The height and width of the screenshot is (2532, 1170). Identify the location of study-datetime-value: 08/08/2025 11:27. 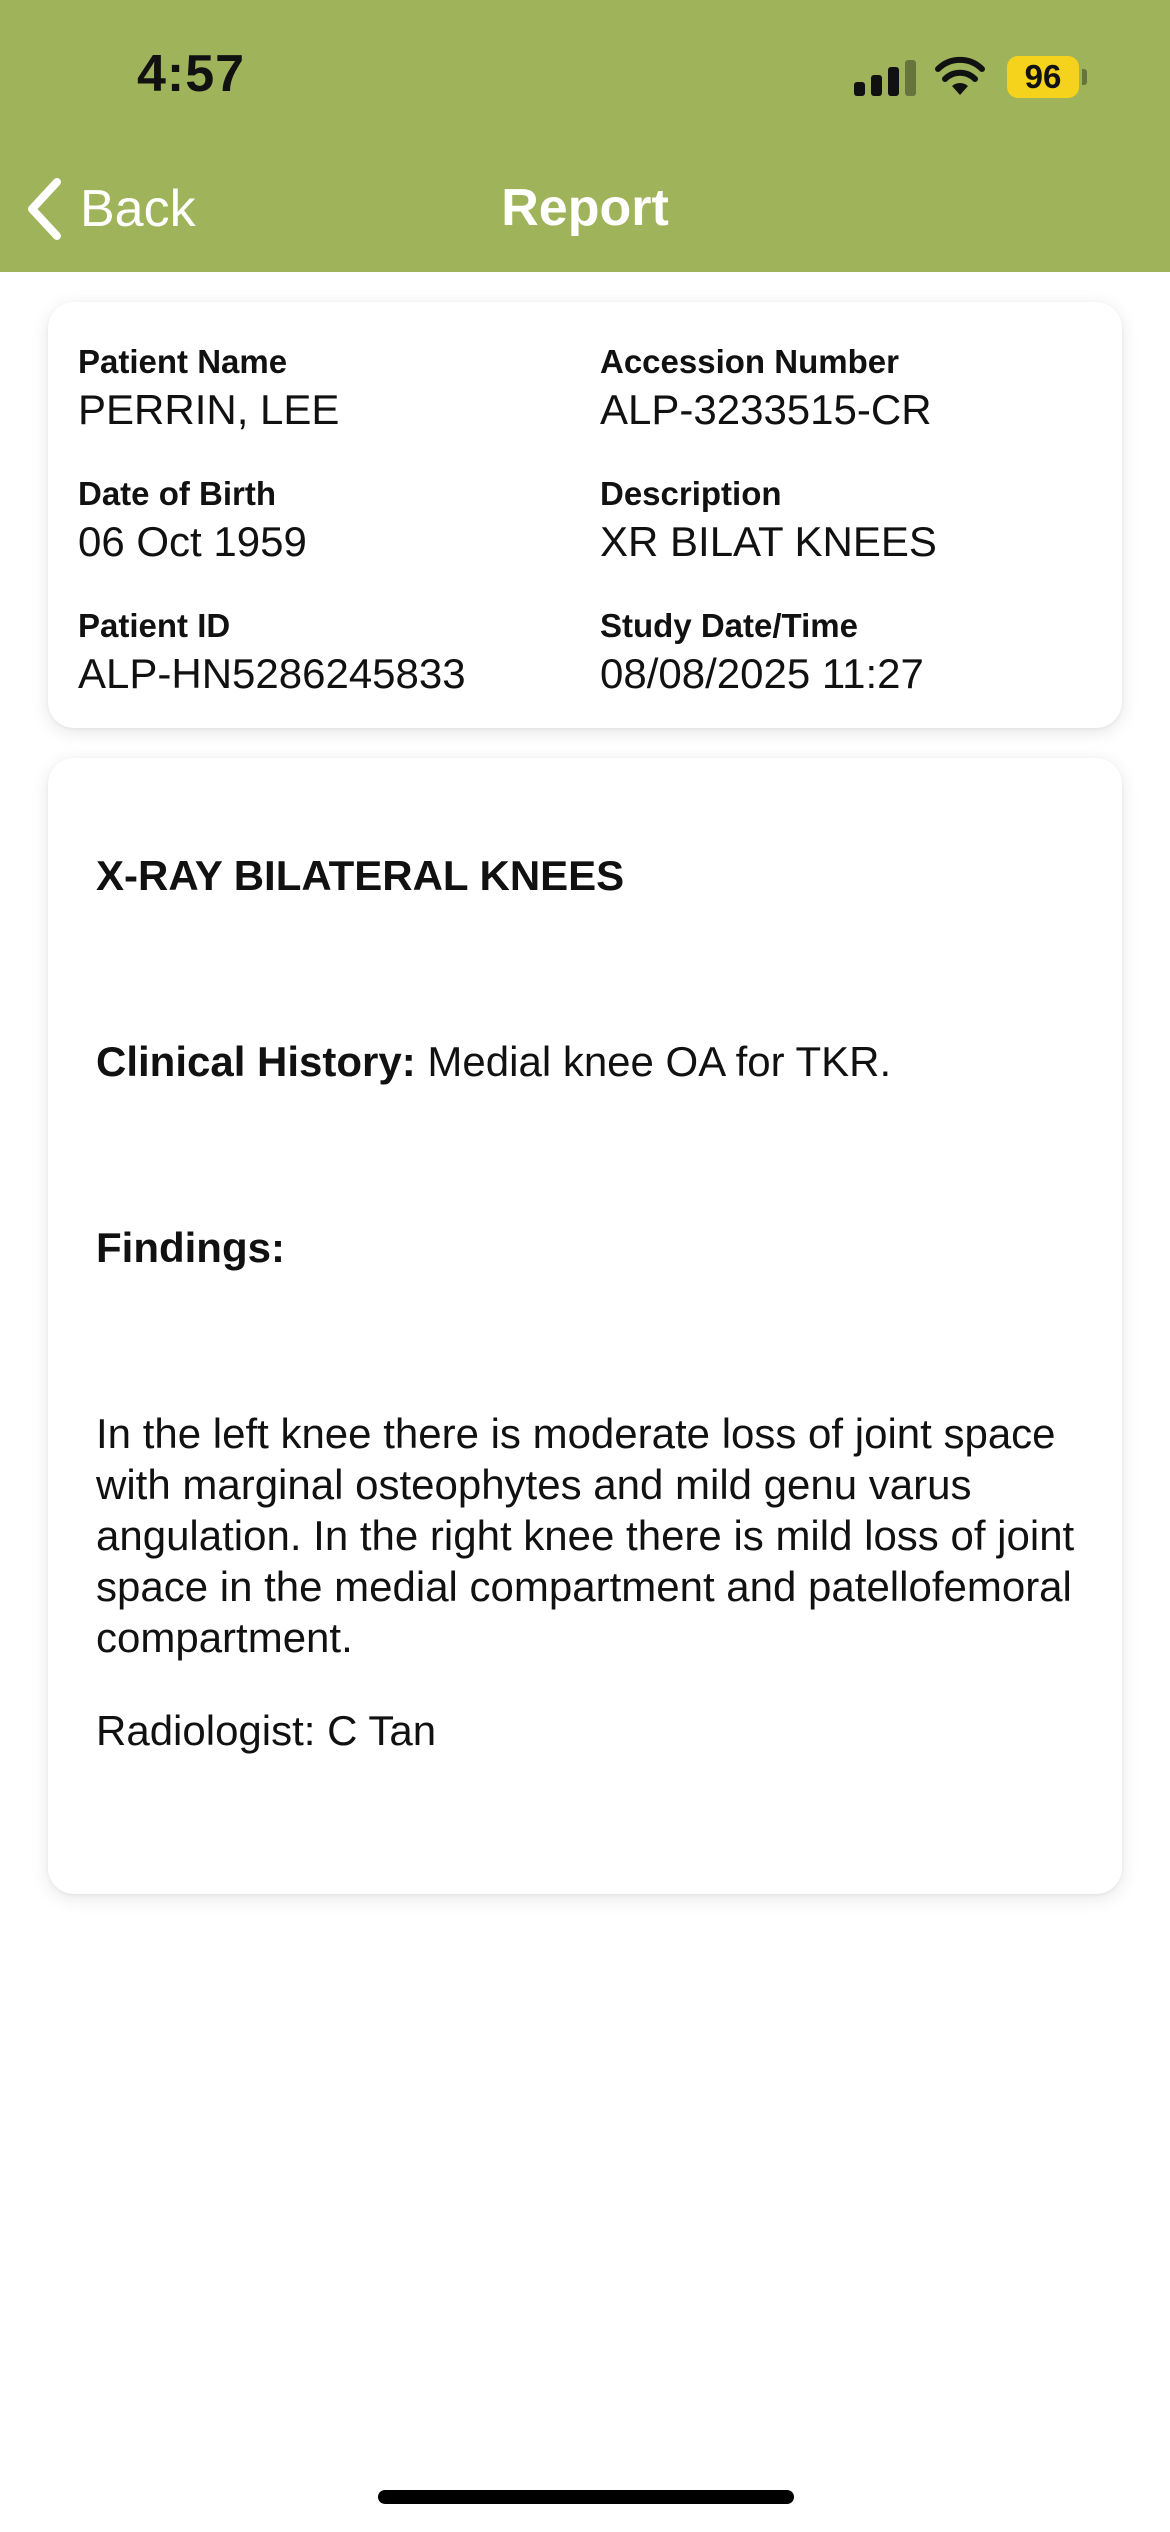
(762, 673).